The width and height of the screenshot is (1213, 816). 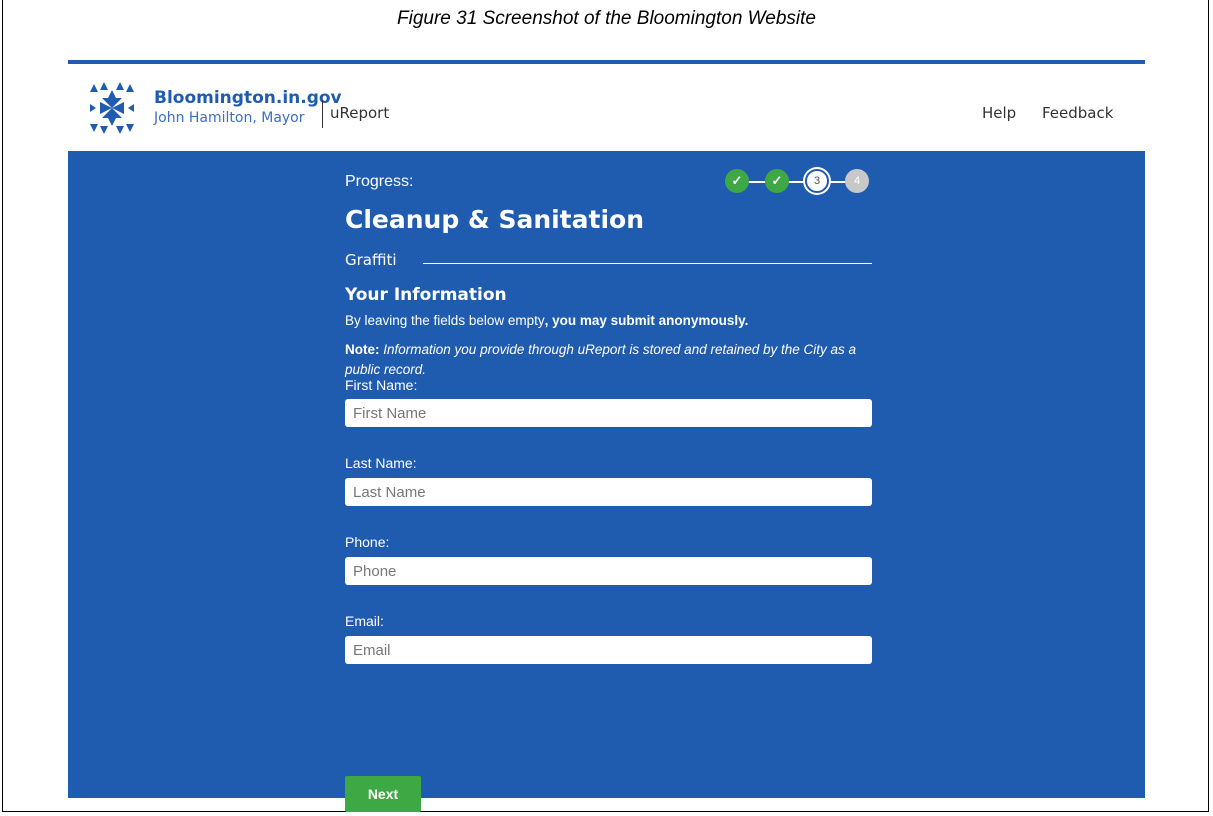 I want to click on phone-label: Phone:, so click(x=367, y=542).